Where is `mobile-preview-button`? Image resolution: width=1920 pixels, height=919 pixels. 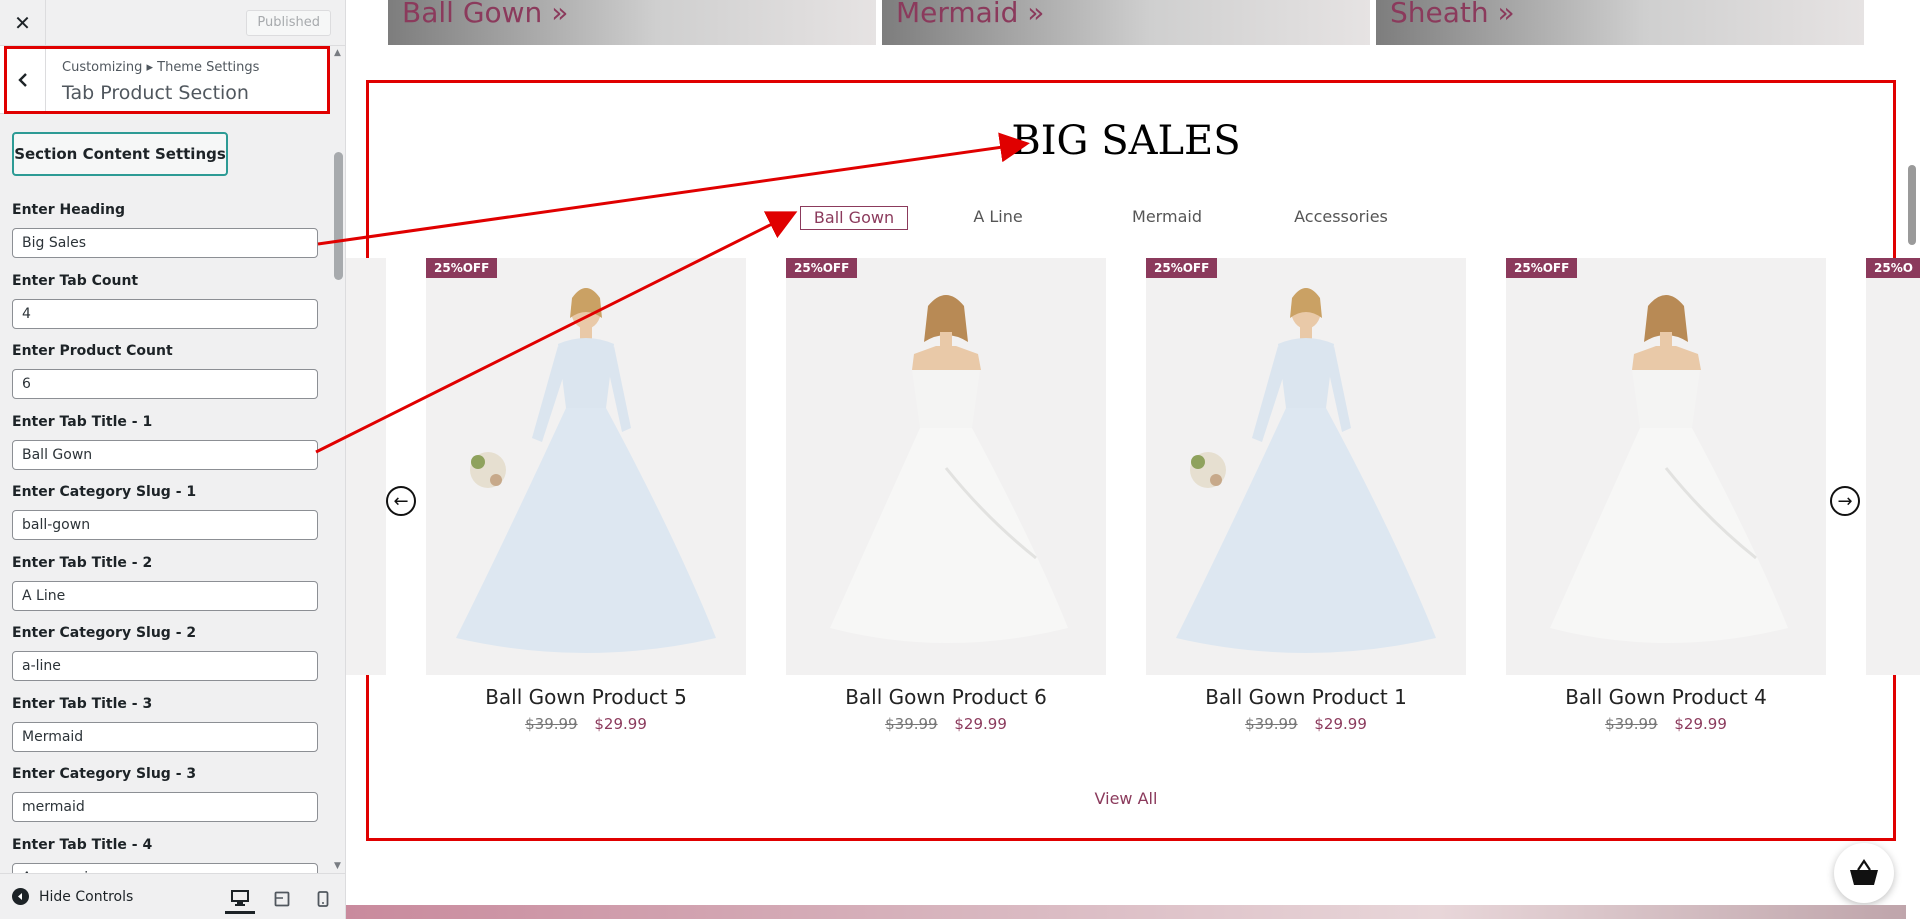 mobile-preview-button is located at coordinates (323, 899).